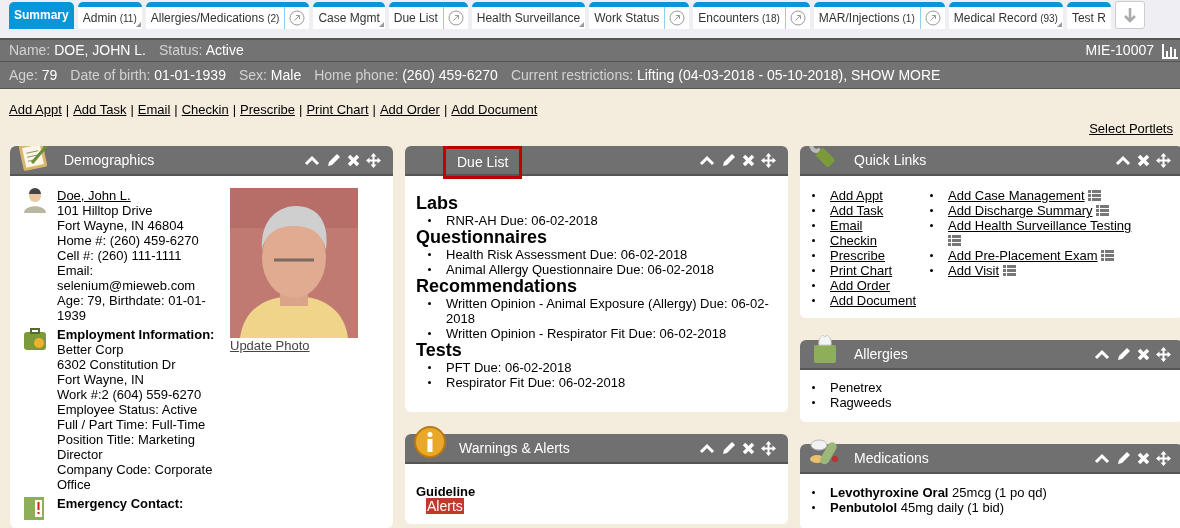  What do you see at coordinates (205, 109) in the screenshot?
I see `action-link: Checkin` at bounding box center [205, 109].